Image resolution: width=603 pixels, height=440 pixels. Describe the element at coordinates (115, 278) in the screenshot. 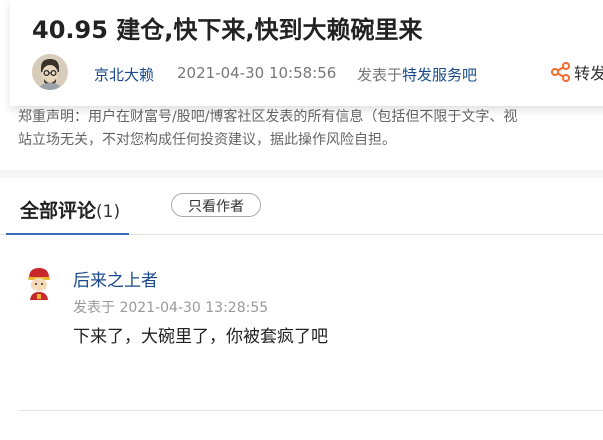

I see `commenter-name-link: 后来之上者` at that location.